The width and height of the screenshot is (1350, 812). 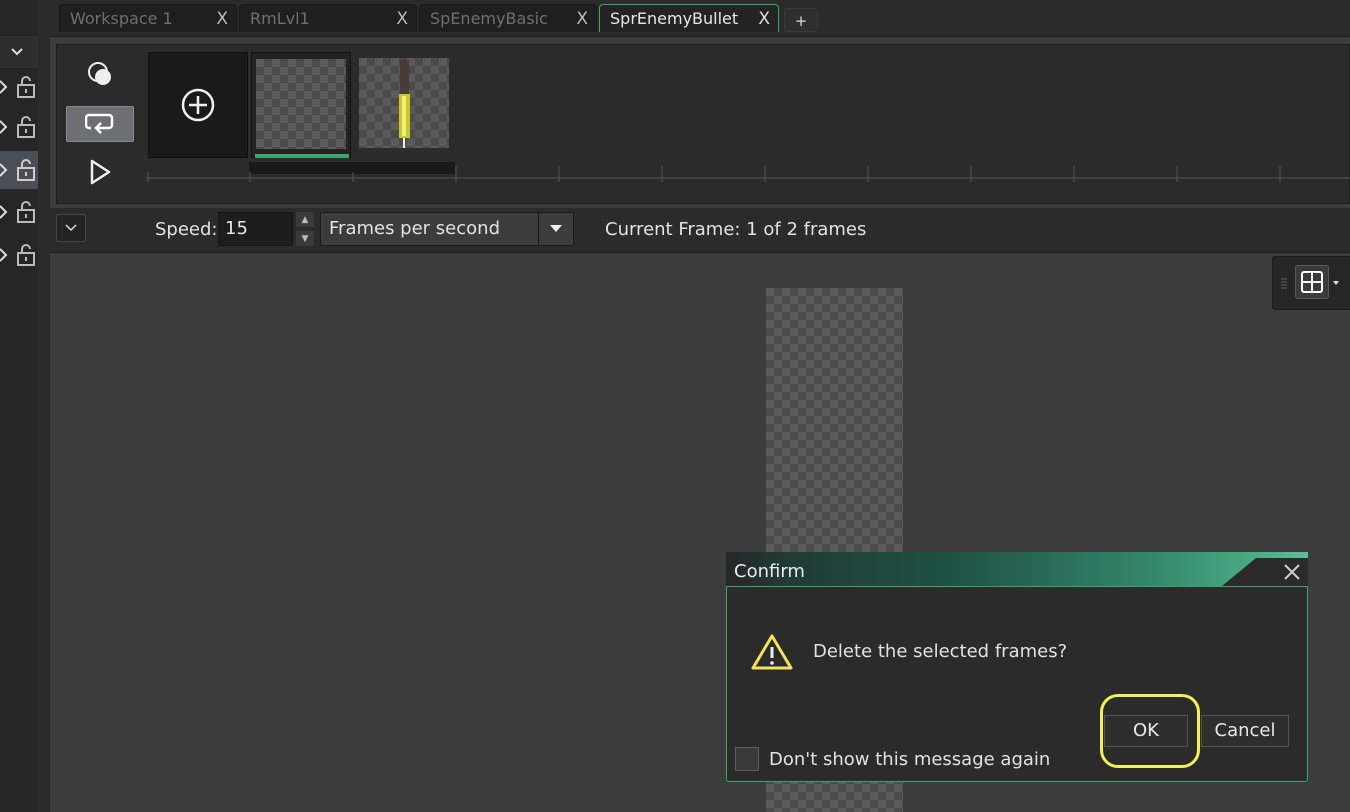 I want to click on onion-skin-icon, so click(x=99, y=73).